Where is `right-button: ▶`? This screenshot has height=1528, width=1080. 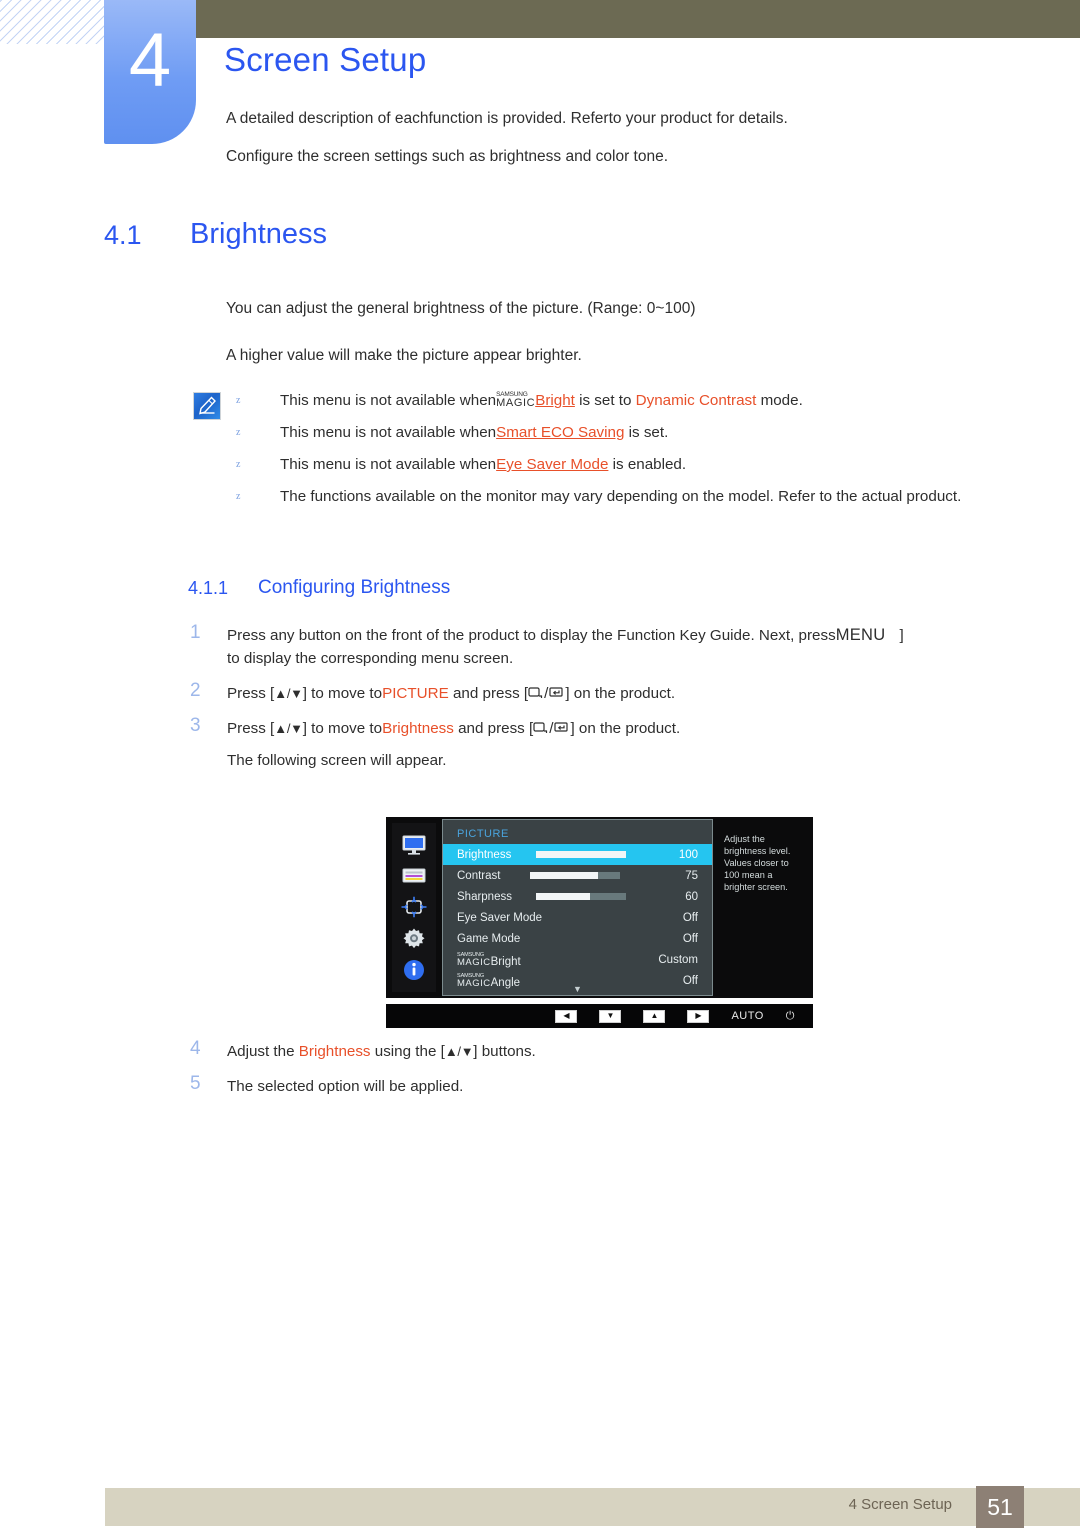 right-button: ▶ is located at coordinates (698, 1016).